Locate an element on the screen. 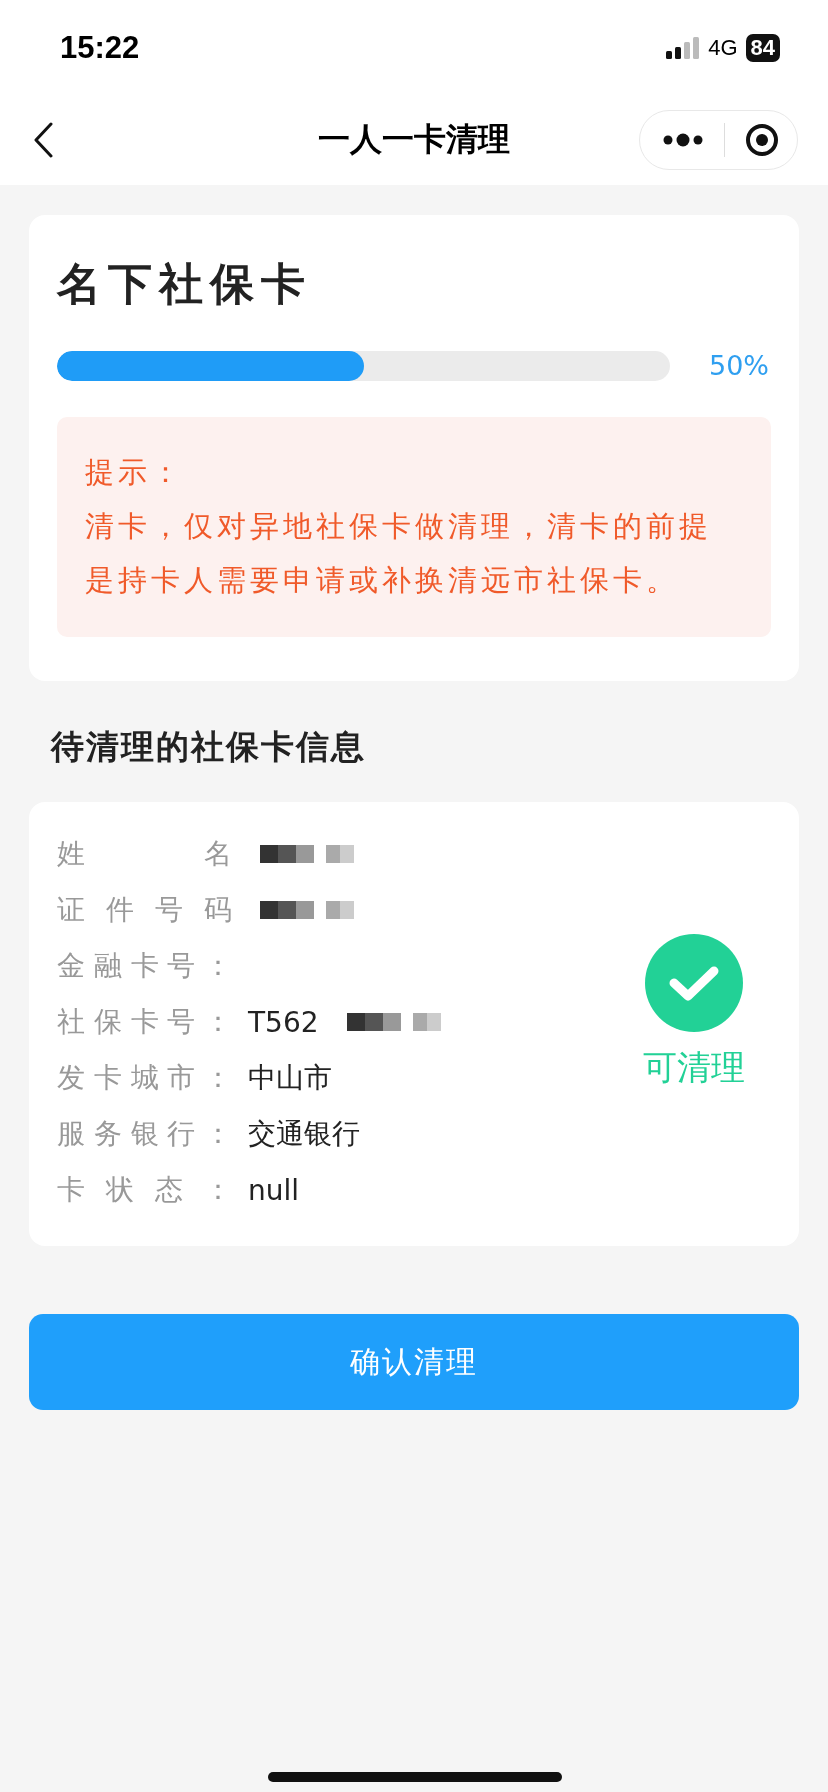  card-title: 名下社保卡 is located at coordinates (185, 284).